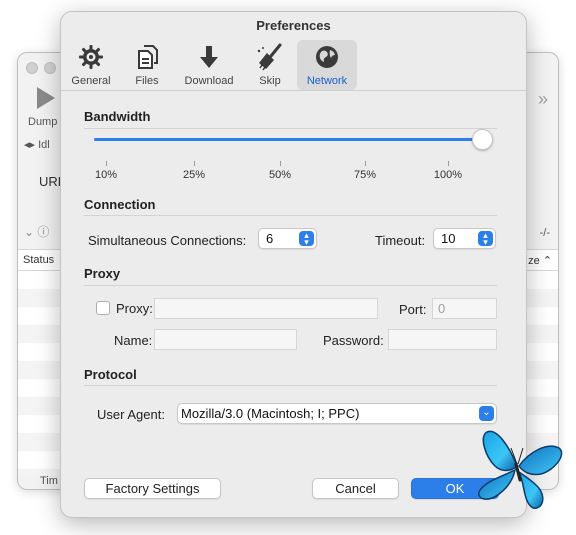 The width and height of the screenshot is (576, 535). I want to click on gear-icon, so click(91, 57).